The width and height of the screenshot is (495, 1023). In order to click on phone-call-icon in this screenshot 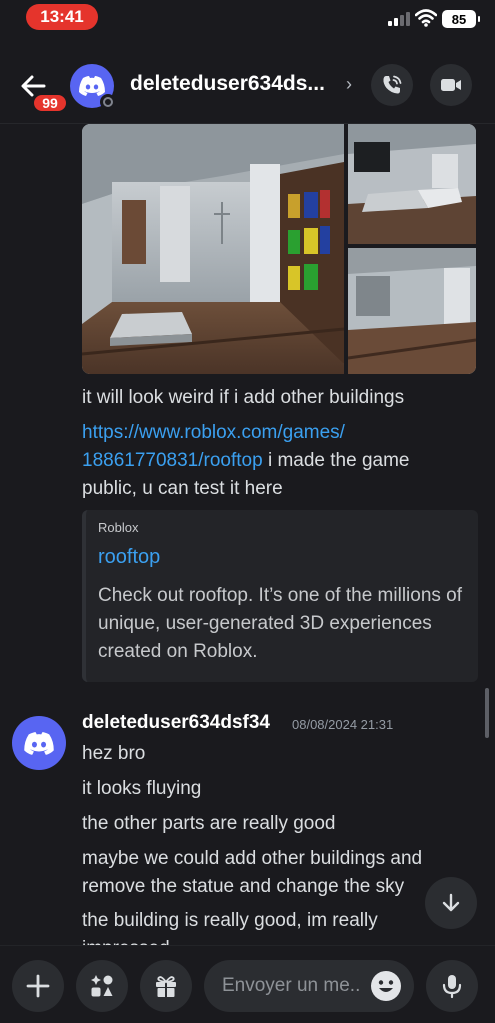, I will do `click(392, 84)`.